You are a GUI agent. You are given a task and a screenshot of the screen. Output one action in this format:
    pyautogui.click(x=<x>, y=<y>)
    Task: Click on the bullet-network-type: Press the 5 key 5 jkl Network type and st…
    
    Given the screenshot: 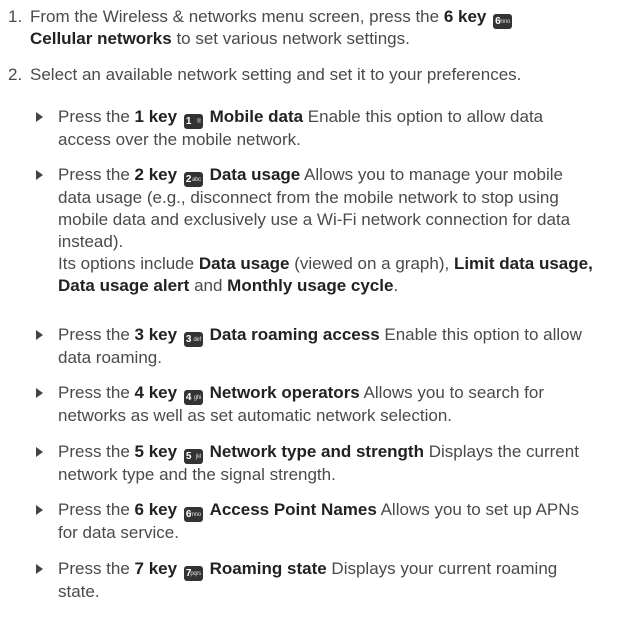 What is the action you would take?
    pyautogui.click(x=327, y=463)
    